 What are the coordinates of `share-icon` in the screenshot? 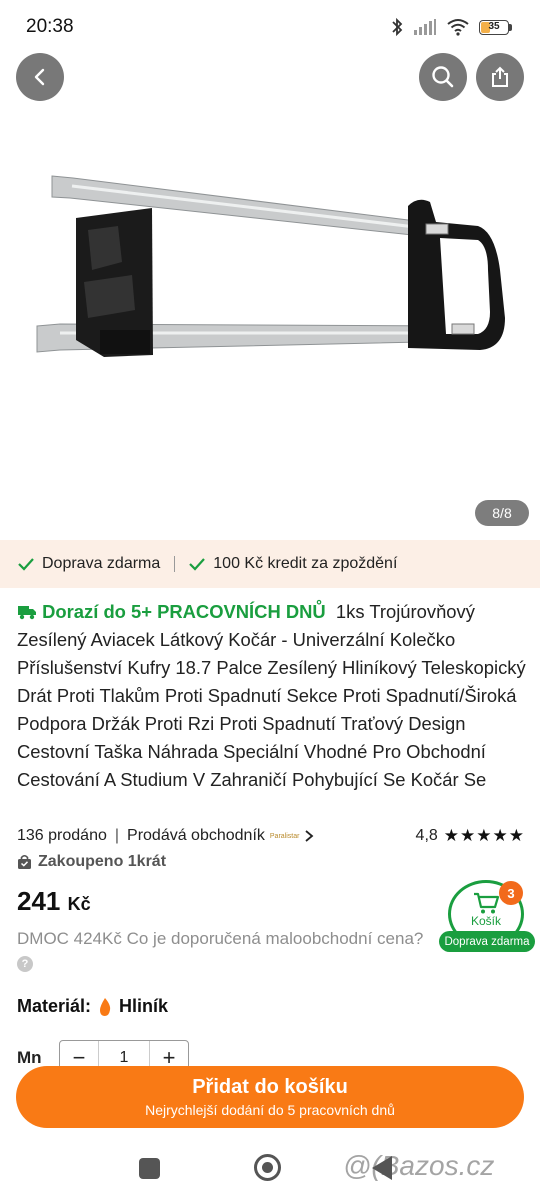 It's located at (500, 76).